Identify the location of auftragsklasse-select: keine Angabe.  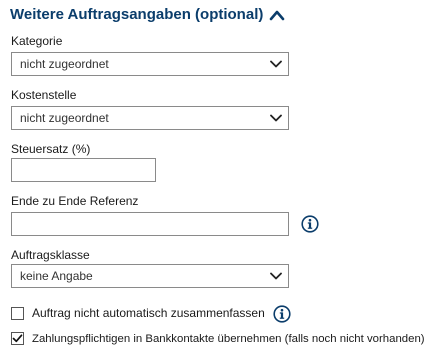
(150, 276).